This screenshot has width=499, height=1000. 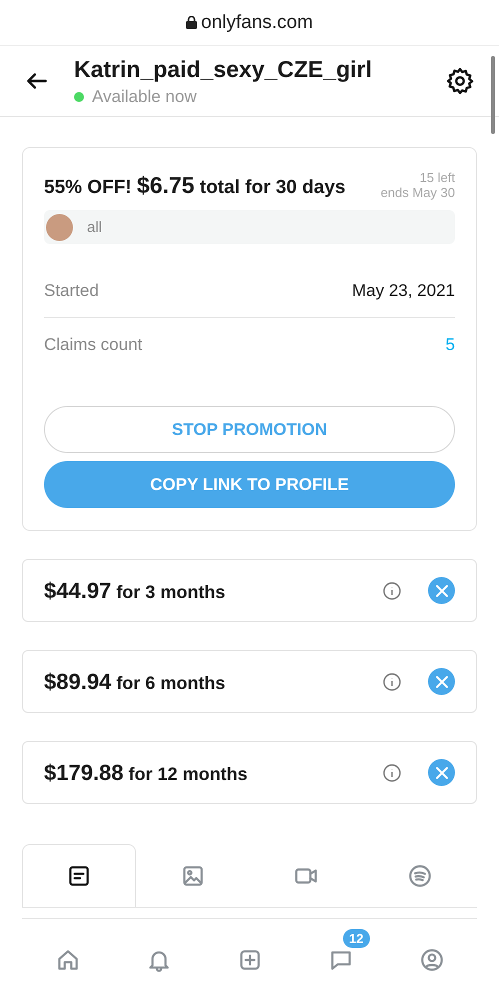 What do you see at coordinates (93, 345) in the screenshot?
I see `detail-label: Claims count` at bounding box center [93, 345].